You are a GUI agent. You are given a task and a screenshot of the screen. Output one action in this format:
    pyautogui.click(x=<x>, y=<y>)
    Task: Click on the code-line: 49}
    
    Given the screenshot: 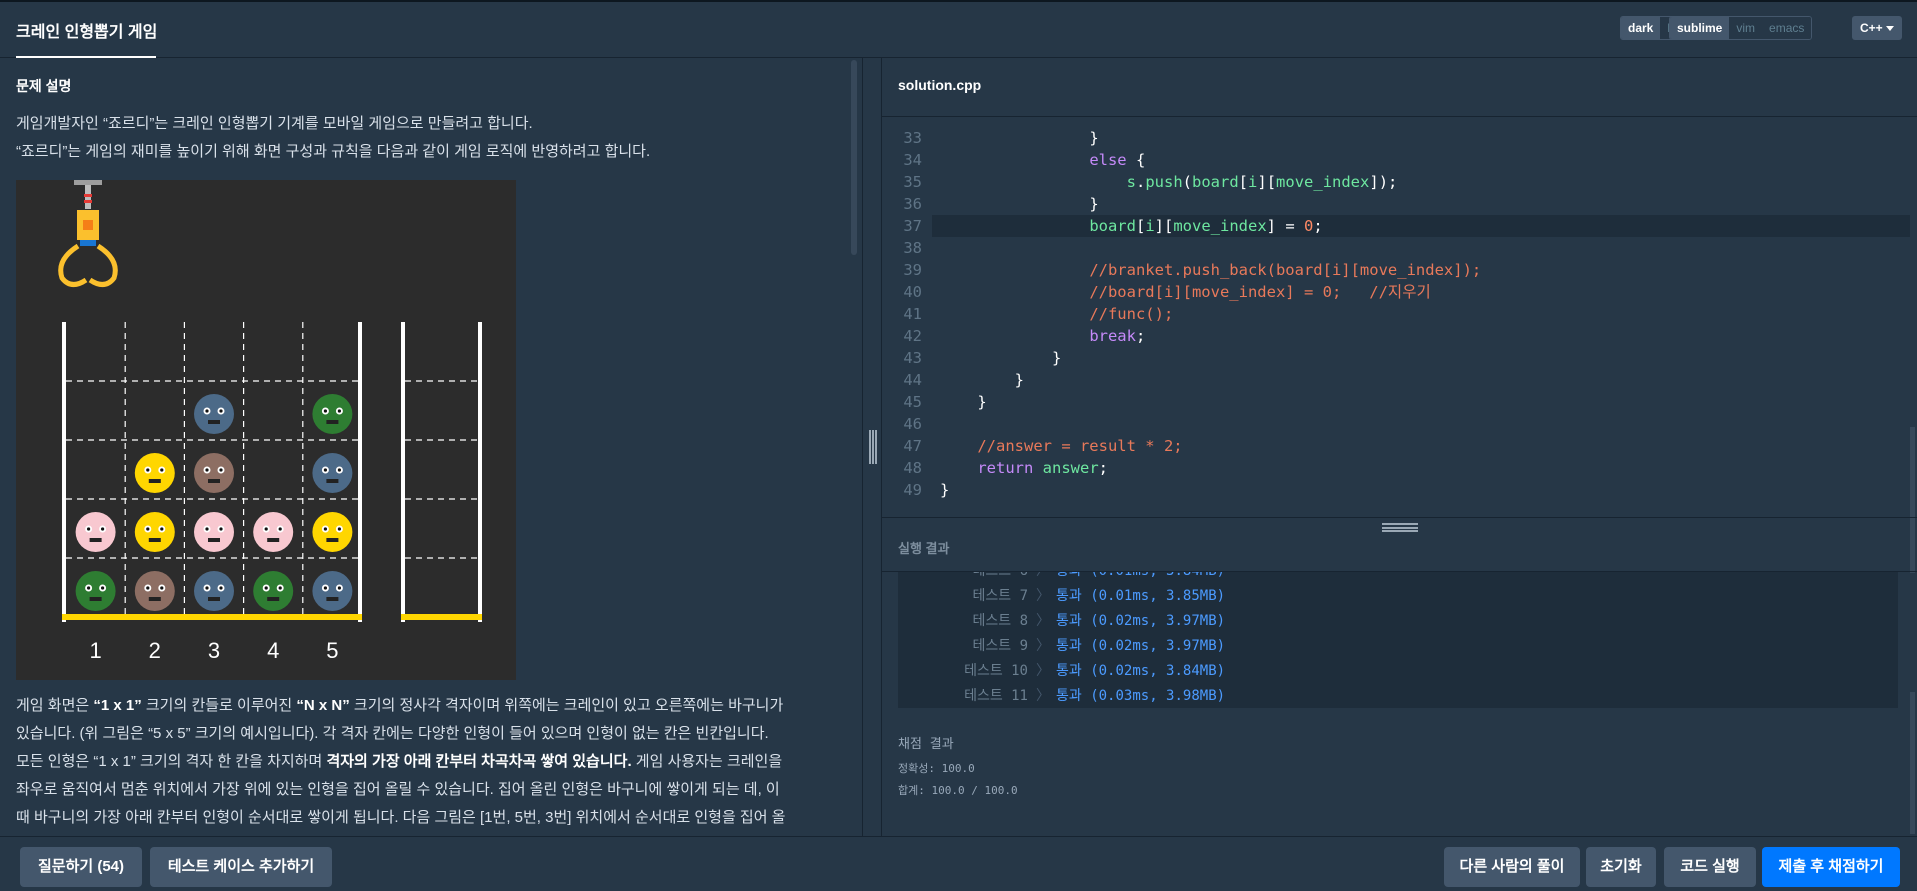 What is the action you would take?
    pyautogui.click(x=1397, y=490)
    